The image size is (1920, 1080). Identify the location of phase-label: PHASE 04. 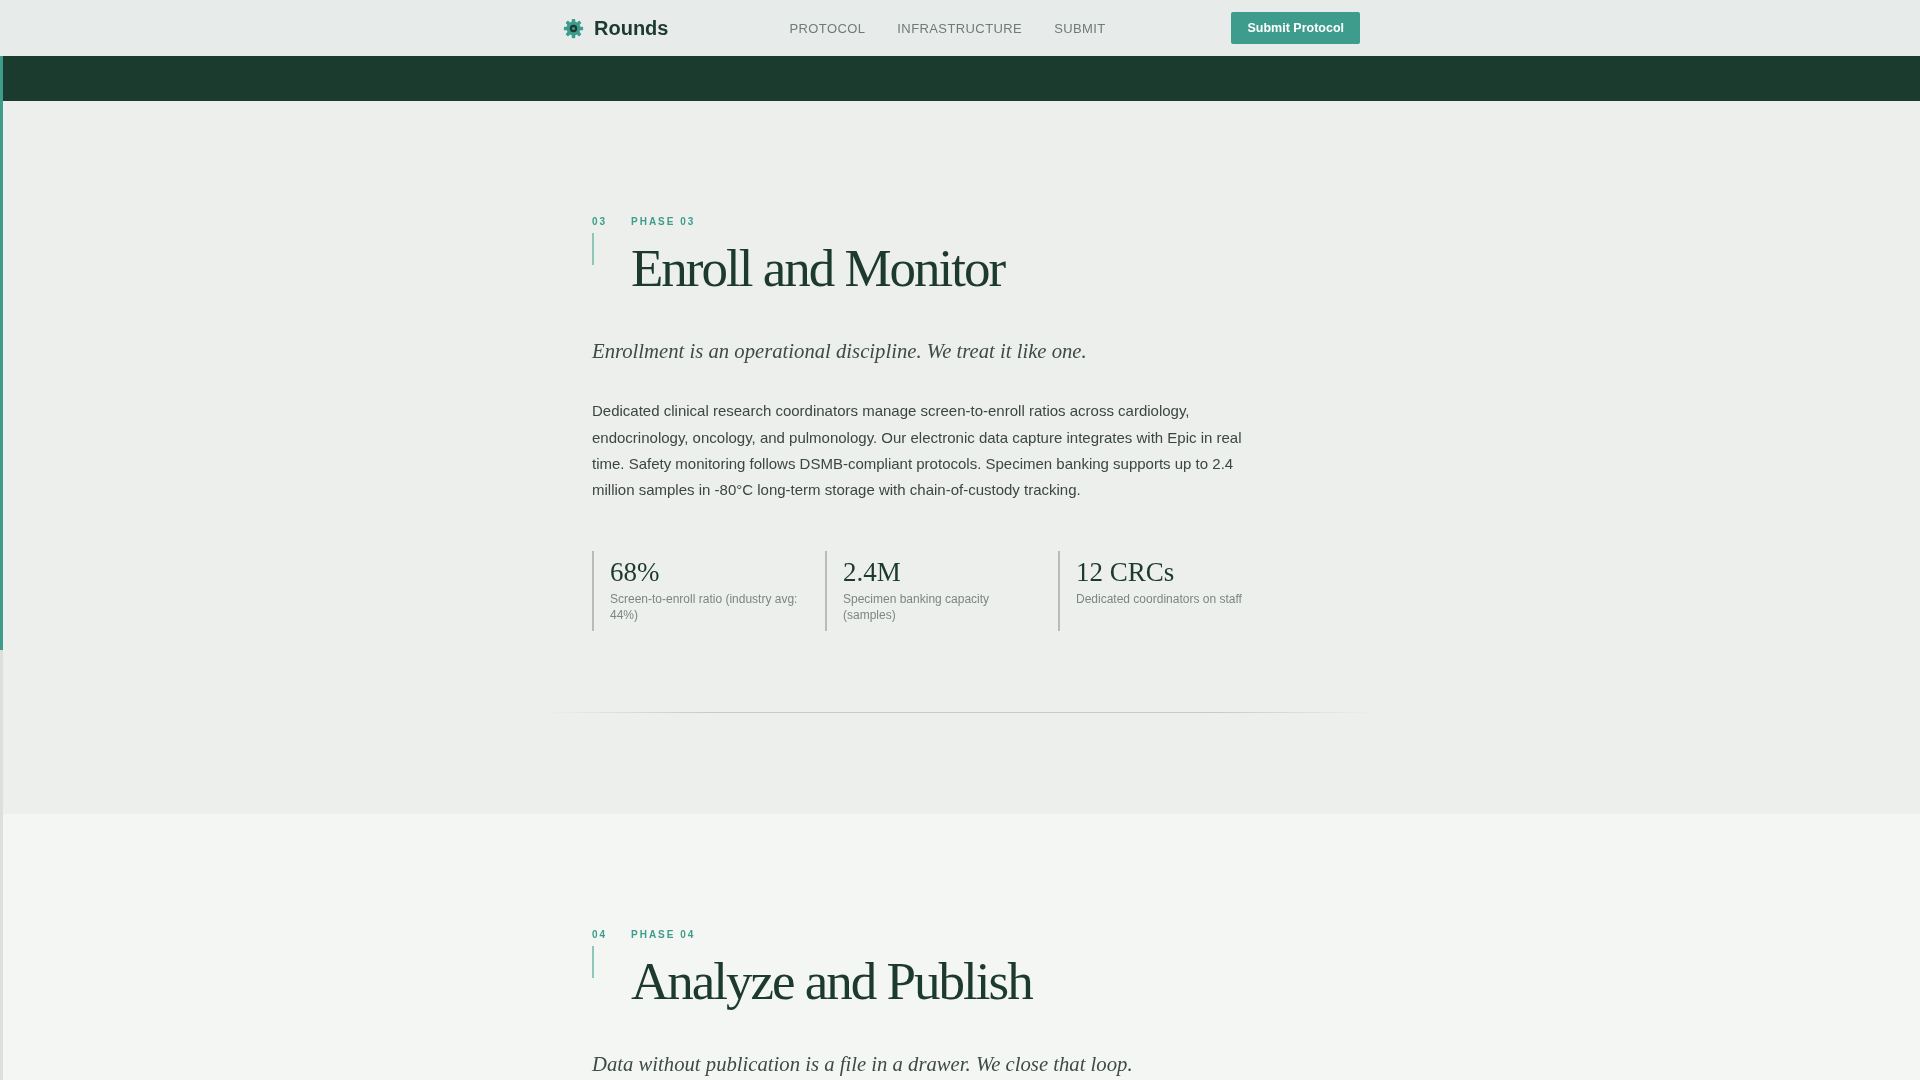
(664, 935).